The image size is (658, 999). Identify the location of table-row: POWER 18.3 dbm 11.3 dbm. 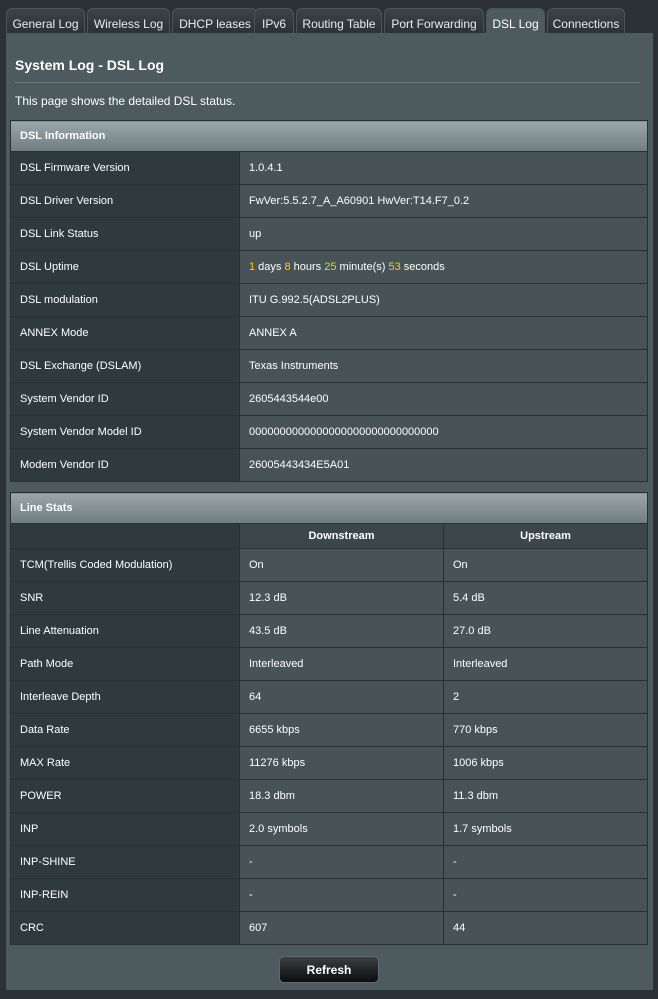
(329, 796).